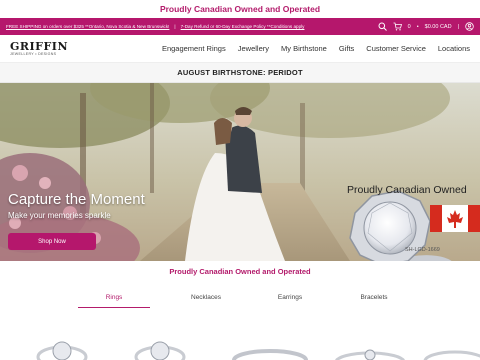  Describe the element at coordinates (407, 190) in the screenshot. I see `canadian-owned-text: Proudly Canadian Owned` at that location.